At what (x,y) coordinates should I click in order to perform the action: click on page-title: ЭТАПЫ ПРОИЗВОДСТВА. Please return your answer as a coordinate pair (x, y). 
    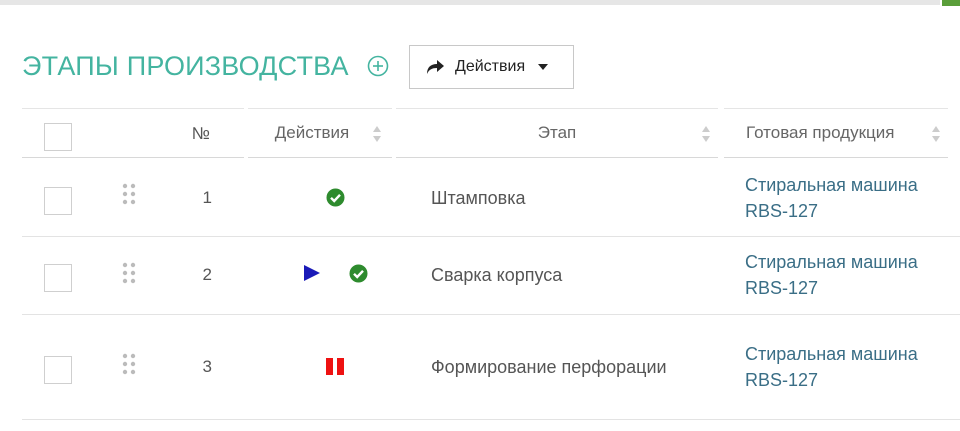
    Looking at the image, I should click on (185, 65).